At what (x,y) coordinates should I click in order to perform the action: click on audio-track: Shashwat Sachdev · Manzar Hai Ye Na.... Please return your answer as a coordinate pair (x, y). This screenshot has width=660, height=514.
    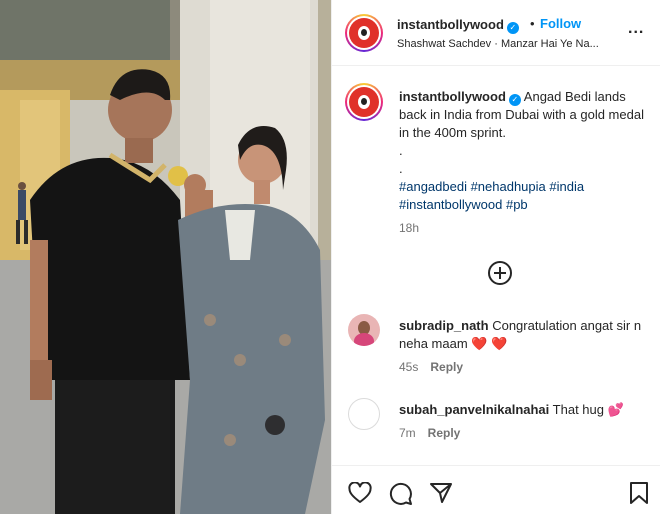
    Looking at the image, I should click on (498, 44).